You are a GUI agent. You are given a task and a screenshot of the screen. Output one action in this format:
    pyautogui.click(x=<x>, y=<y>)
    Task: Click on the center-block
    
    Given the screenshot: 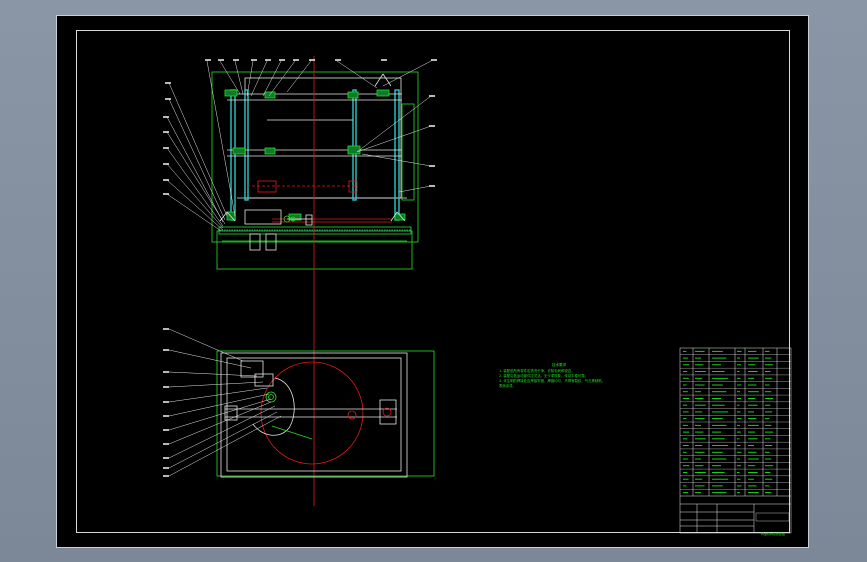 What is the action you would take?
    pyautogui.click(x=267, y=186)
    